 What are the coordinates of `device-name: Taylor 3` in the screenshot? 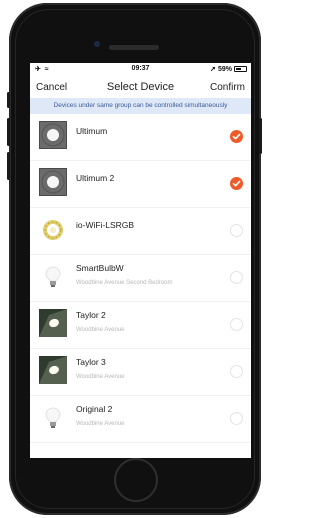 It's located at (91, 362).